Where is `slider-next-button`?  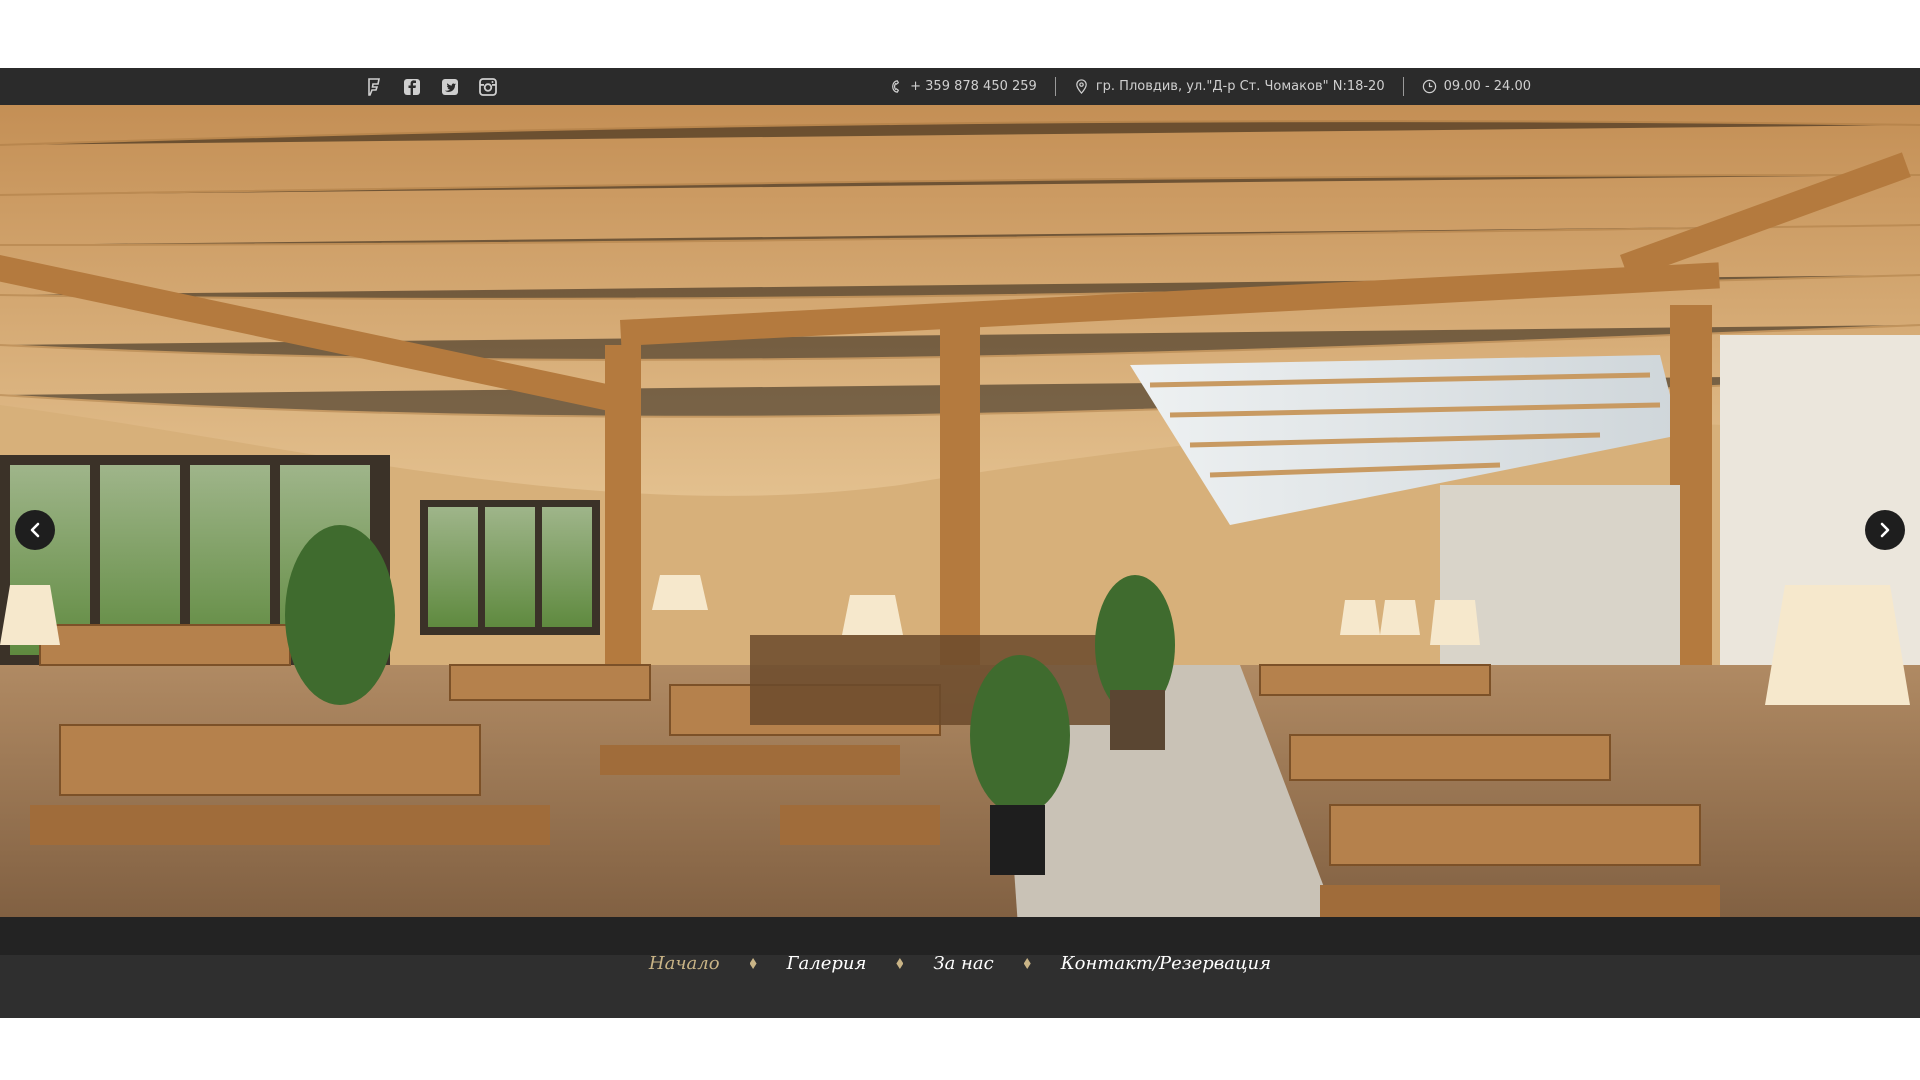
slider-next-button is located at coordinates (1885, 530).